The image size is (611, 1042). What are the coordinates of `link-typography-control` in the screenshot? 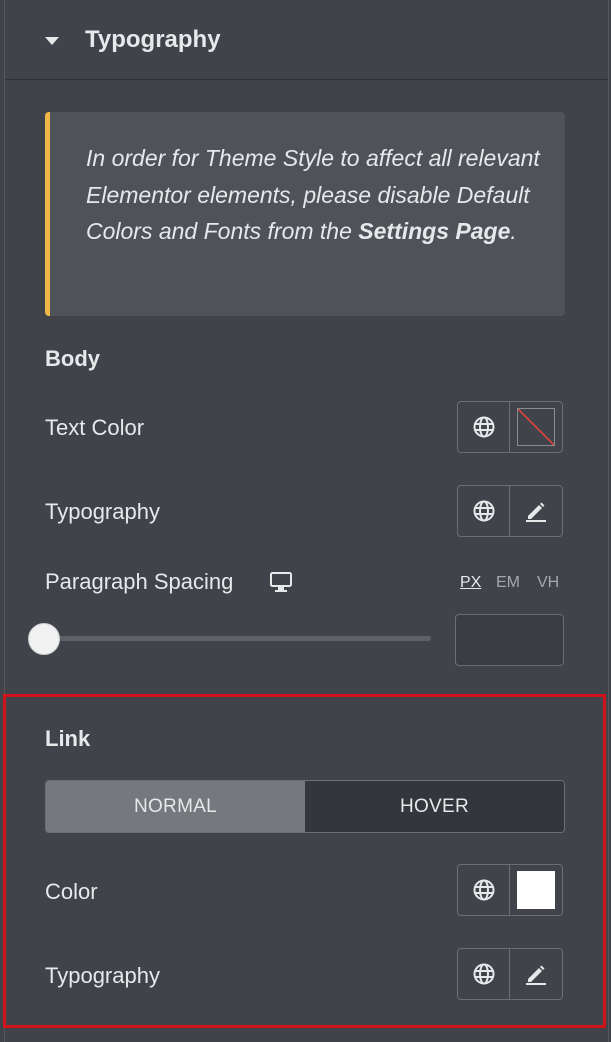 It's located at (510, 974).